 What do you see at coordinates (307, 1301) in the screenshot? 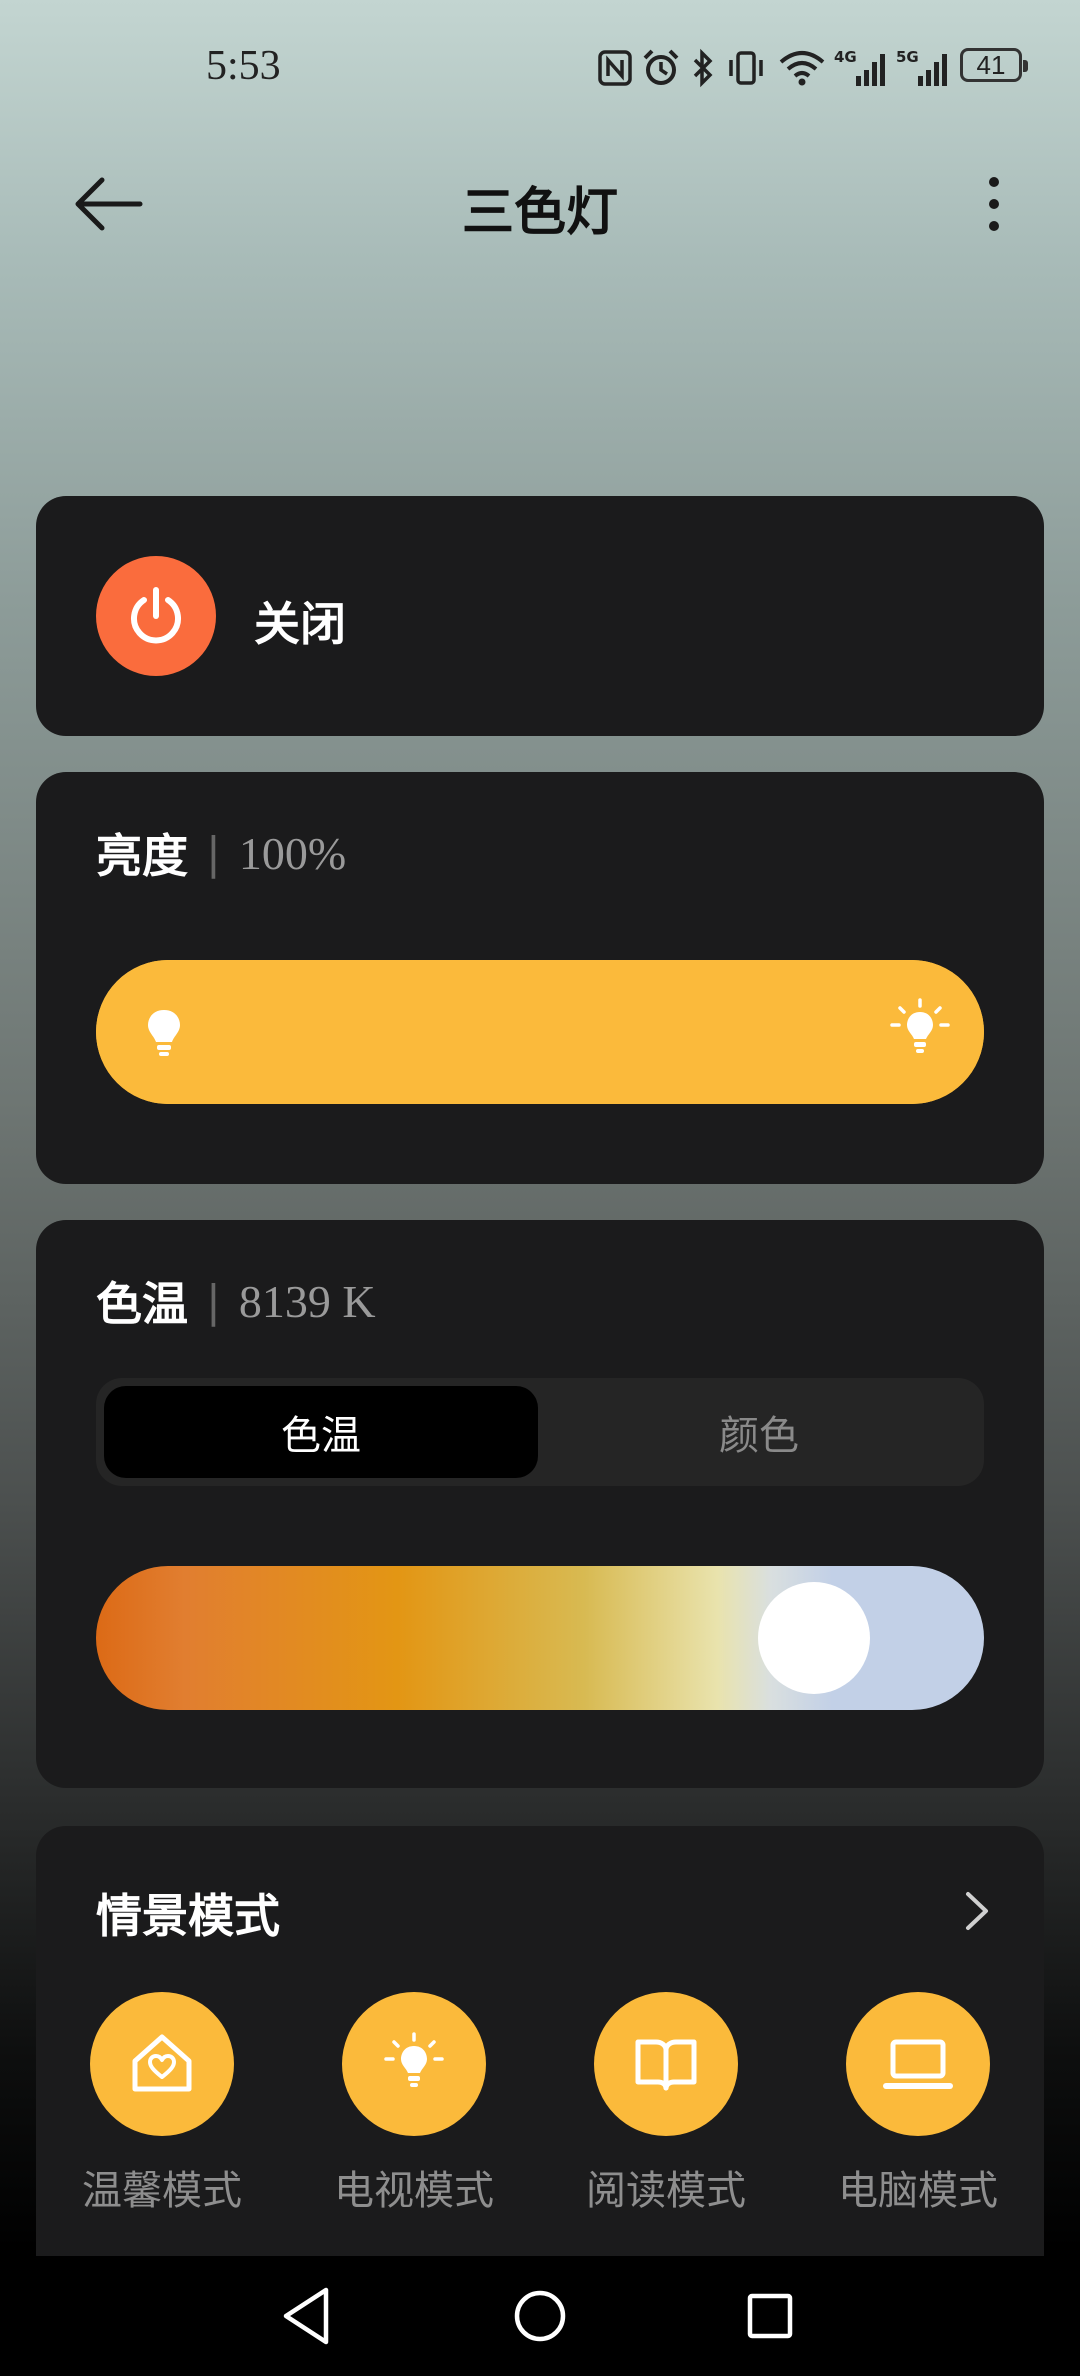
I see `color-temperature-value: 8139 K` at bounding box center [307, 1301].